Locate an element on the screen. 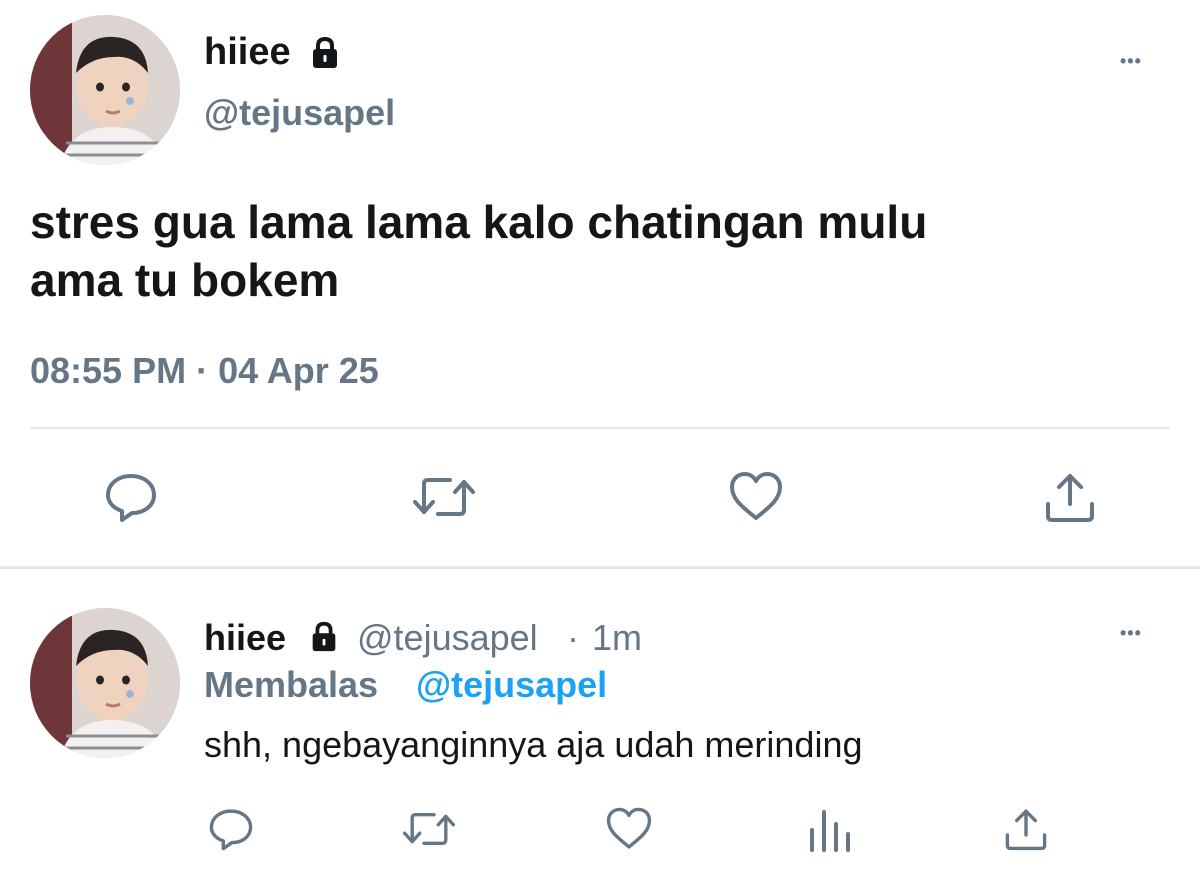 The image size is (1200, 872). main-tweet-display-name: hiiee is located at coordinates (247, 52).